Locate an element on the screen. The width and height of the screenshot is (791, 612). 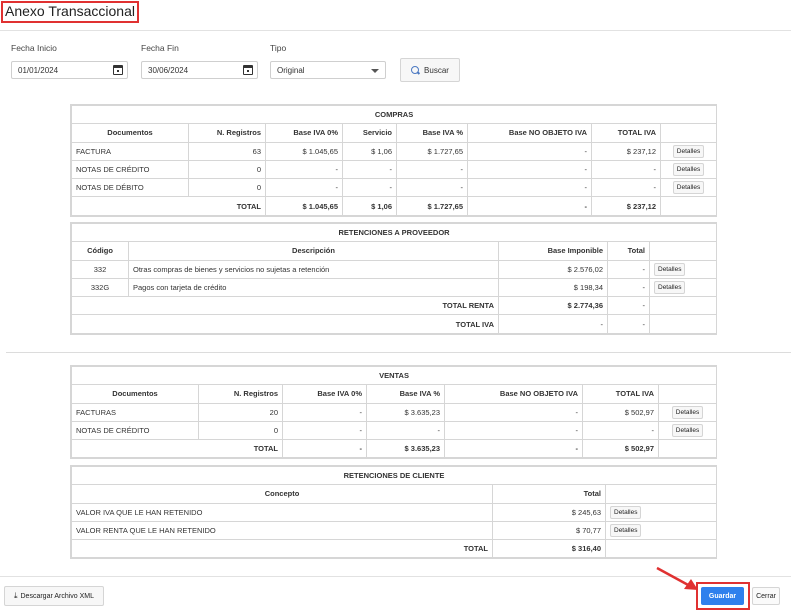
total-row: TOTAL $ 316,40 is located at coordinates (394, 549).